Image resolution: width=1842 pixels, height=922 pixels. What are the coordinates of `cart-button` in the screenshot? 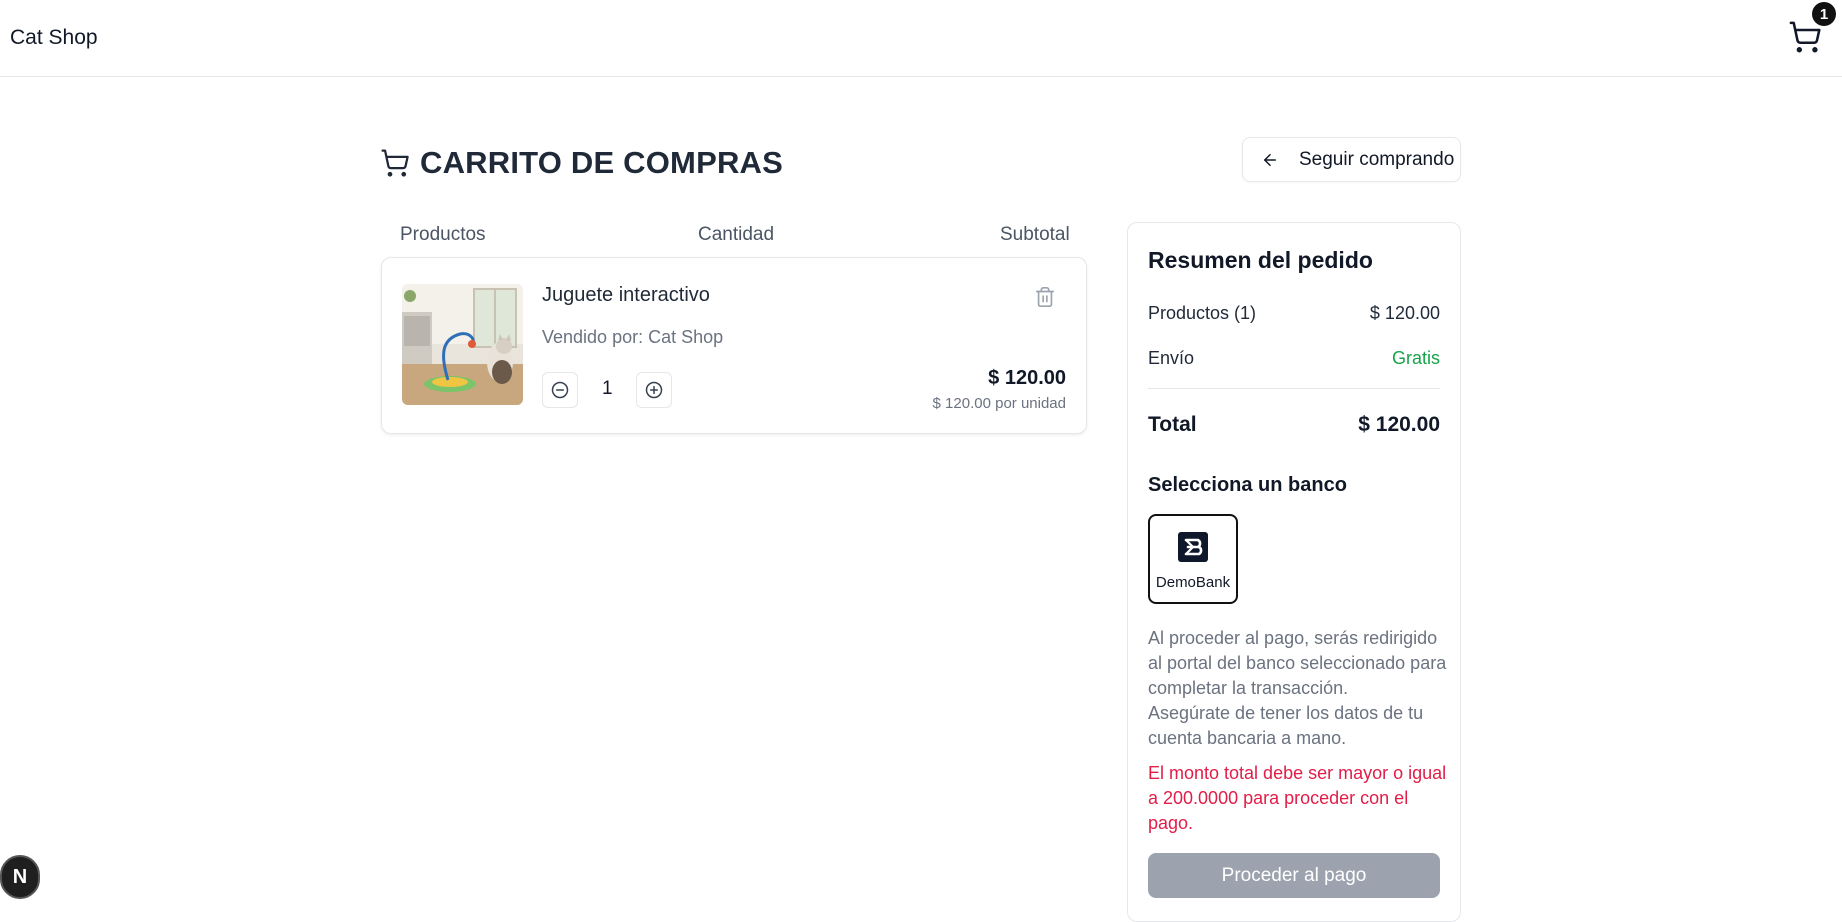 It's located at (1805, 37).